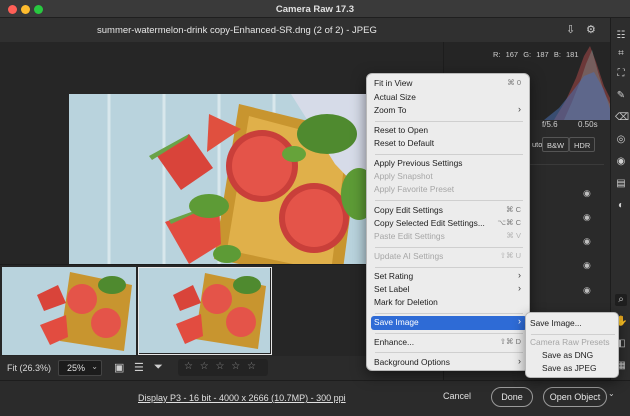 The width and height of the screenshot is (630, 416). Describe the element at coordinates (449, 130) in the screenshot. I see `menu-item-reset-to-open: Reset to Open` at that location.